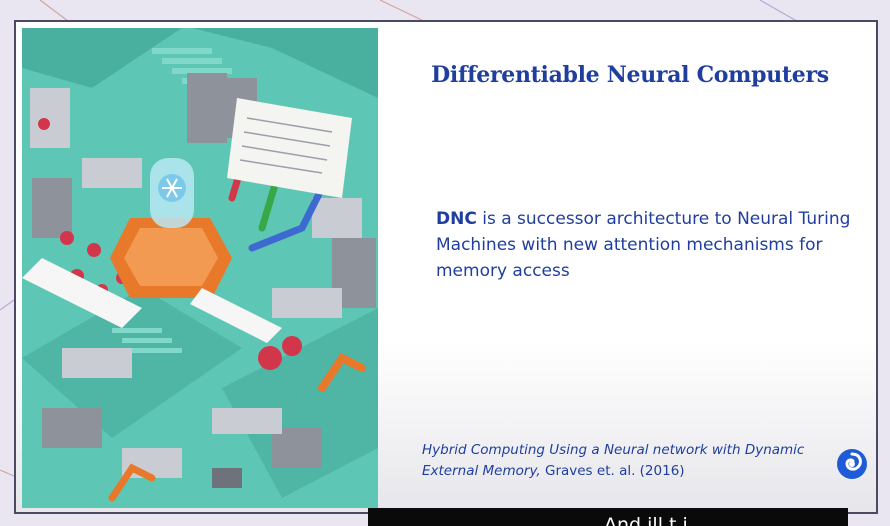  What do you see at coordinates (630, 75) in the screenshot?
I see `slide-title: Differentiable Neural Computers` at bounding box center [630, 75].